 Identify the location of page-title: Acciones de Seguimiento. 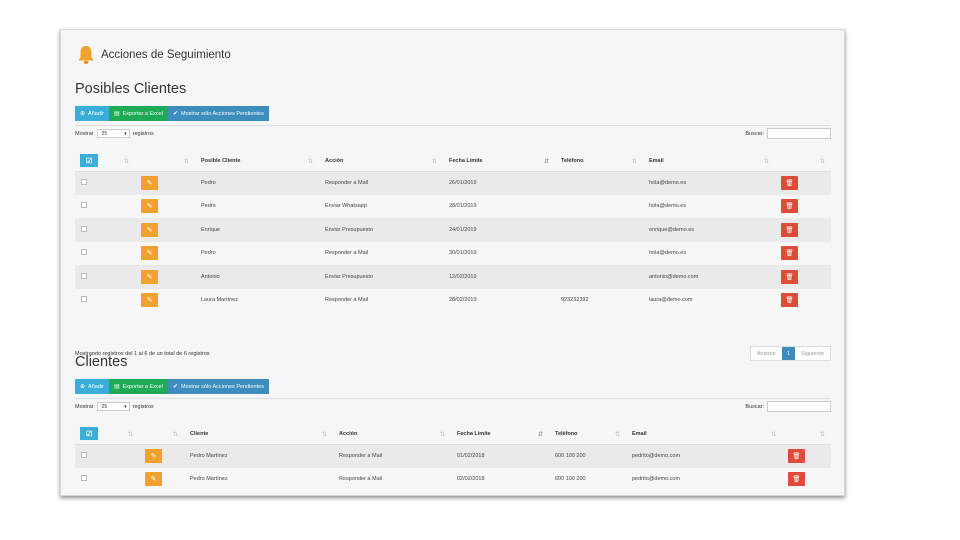
(166, 55).